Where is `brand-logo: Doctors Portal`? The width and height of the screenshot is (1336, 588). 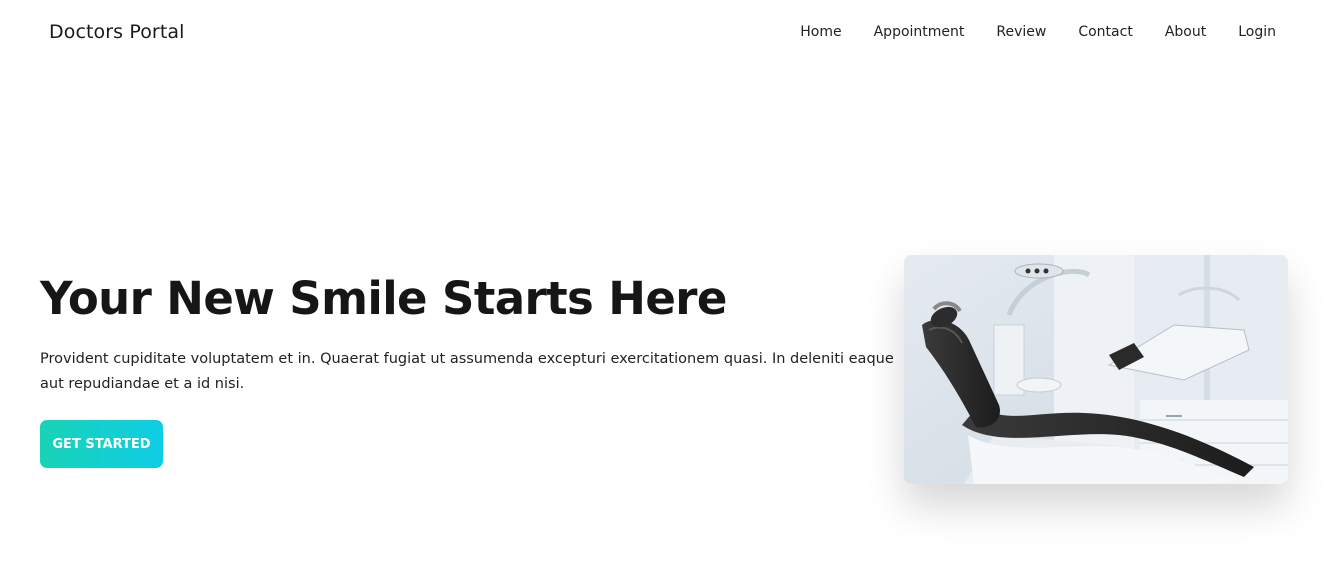
brand-logo: Doctors Portal is located at coordinates (117, 32).